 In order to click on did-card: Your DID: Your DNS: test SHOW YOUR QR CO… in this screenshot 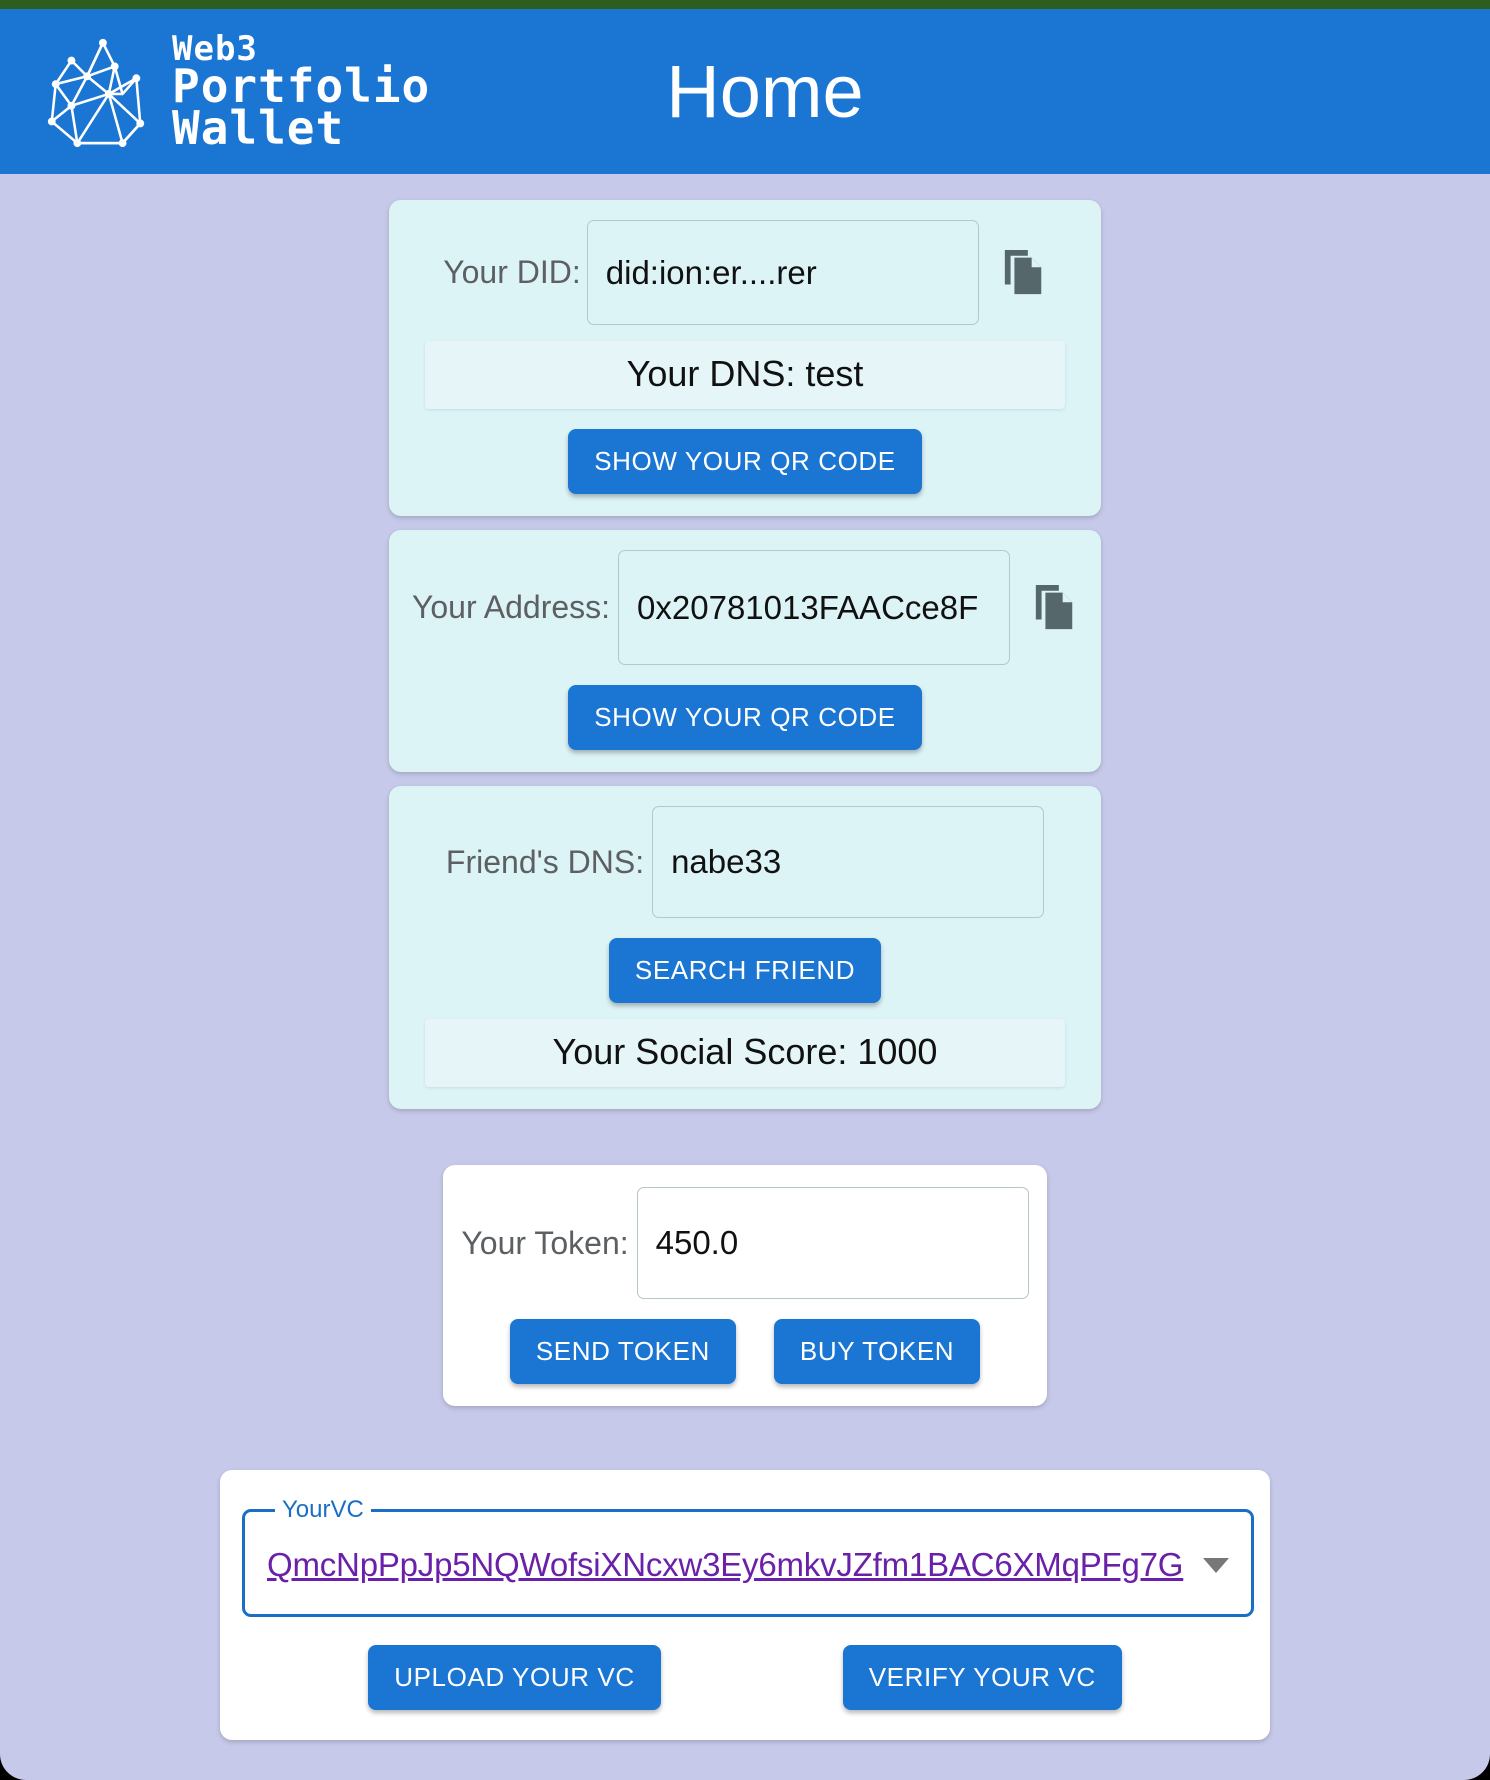, I will do `click(745, 358)`.